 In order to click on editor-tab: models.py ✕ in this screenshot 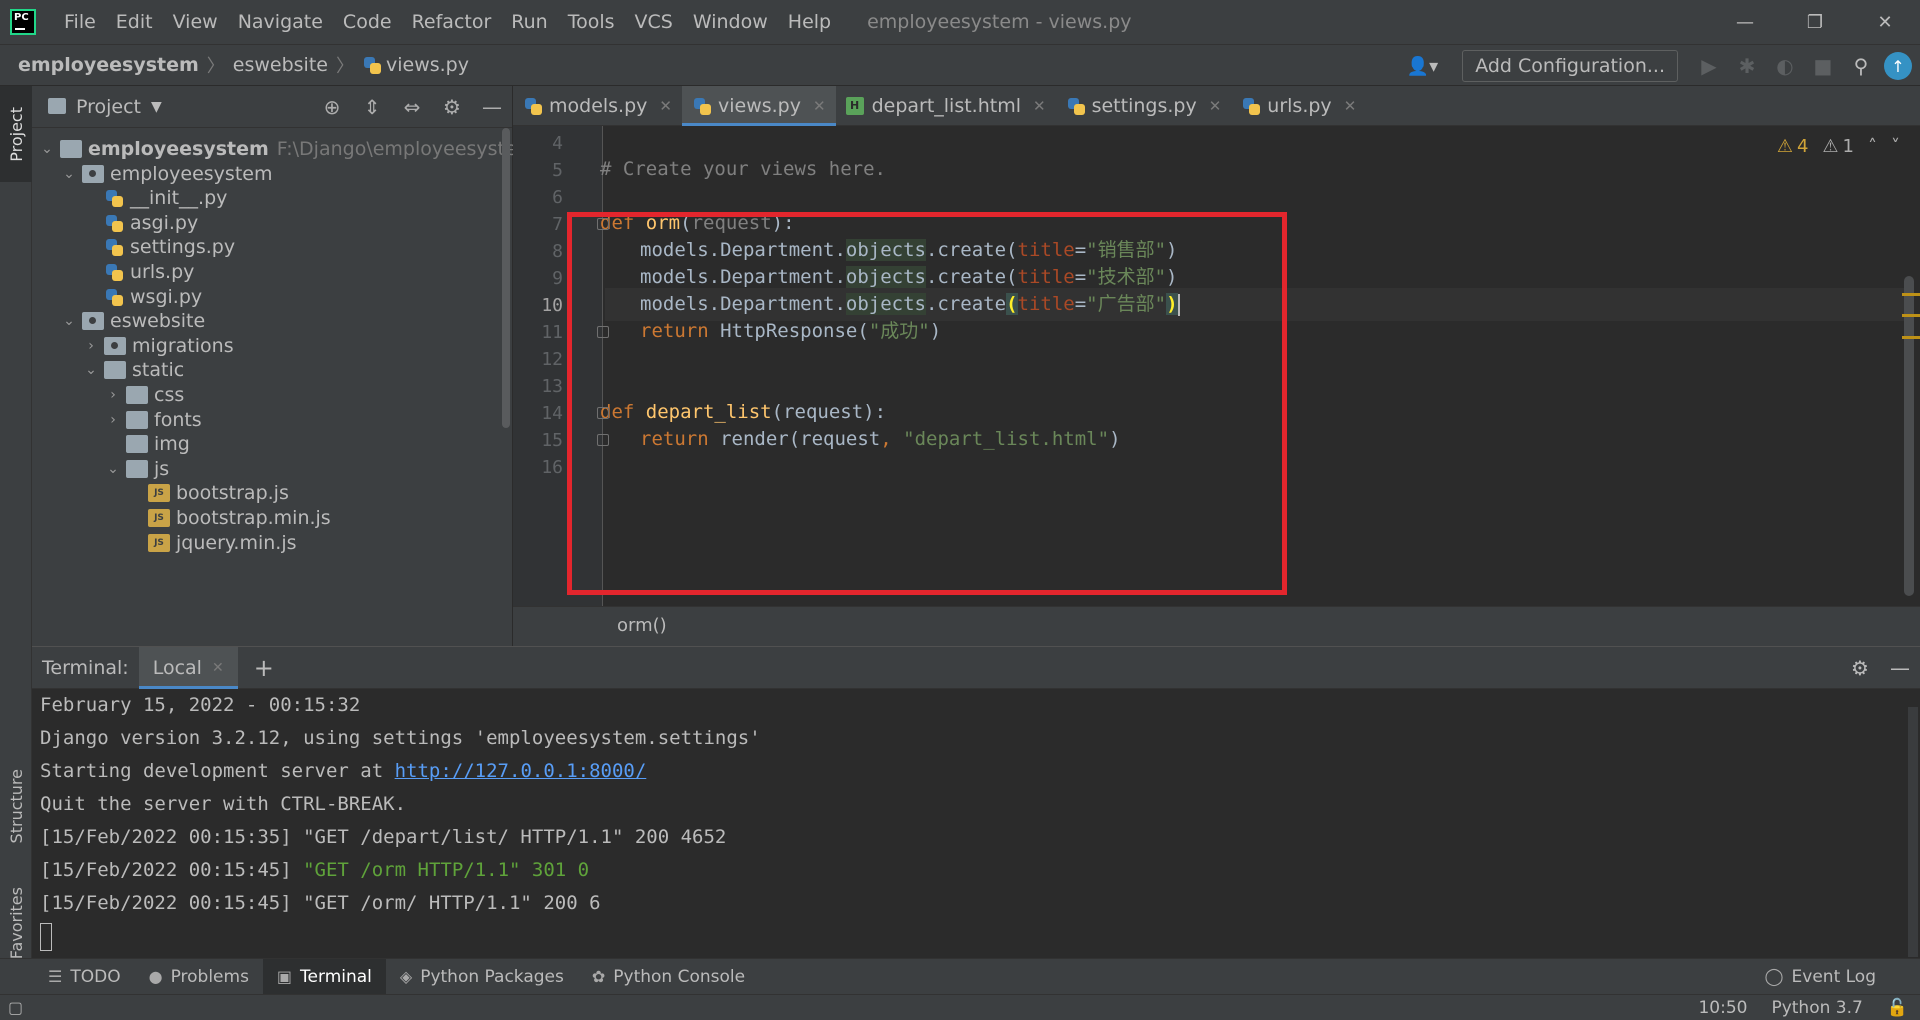, I will do `click(597, 106)`.